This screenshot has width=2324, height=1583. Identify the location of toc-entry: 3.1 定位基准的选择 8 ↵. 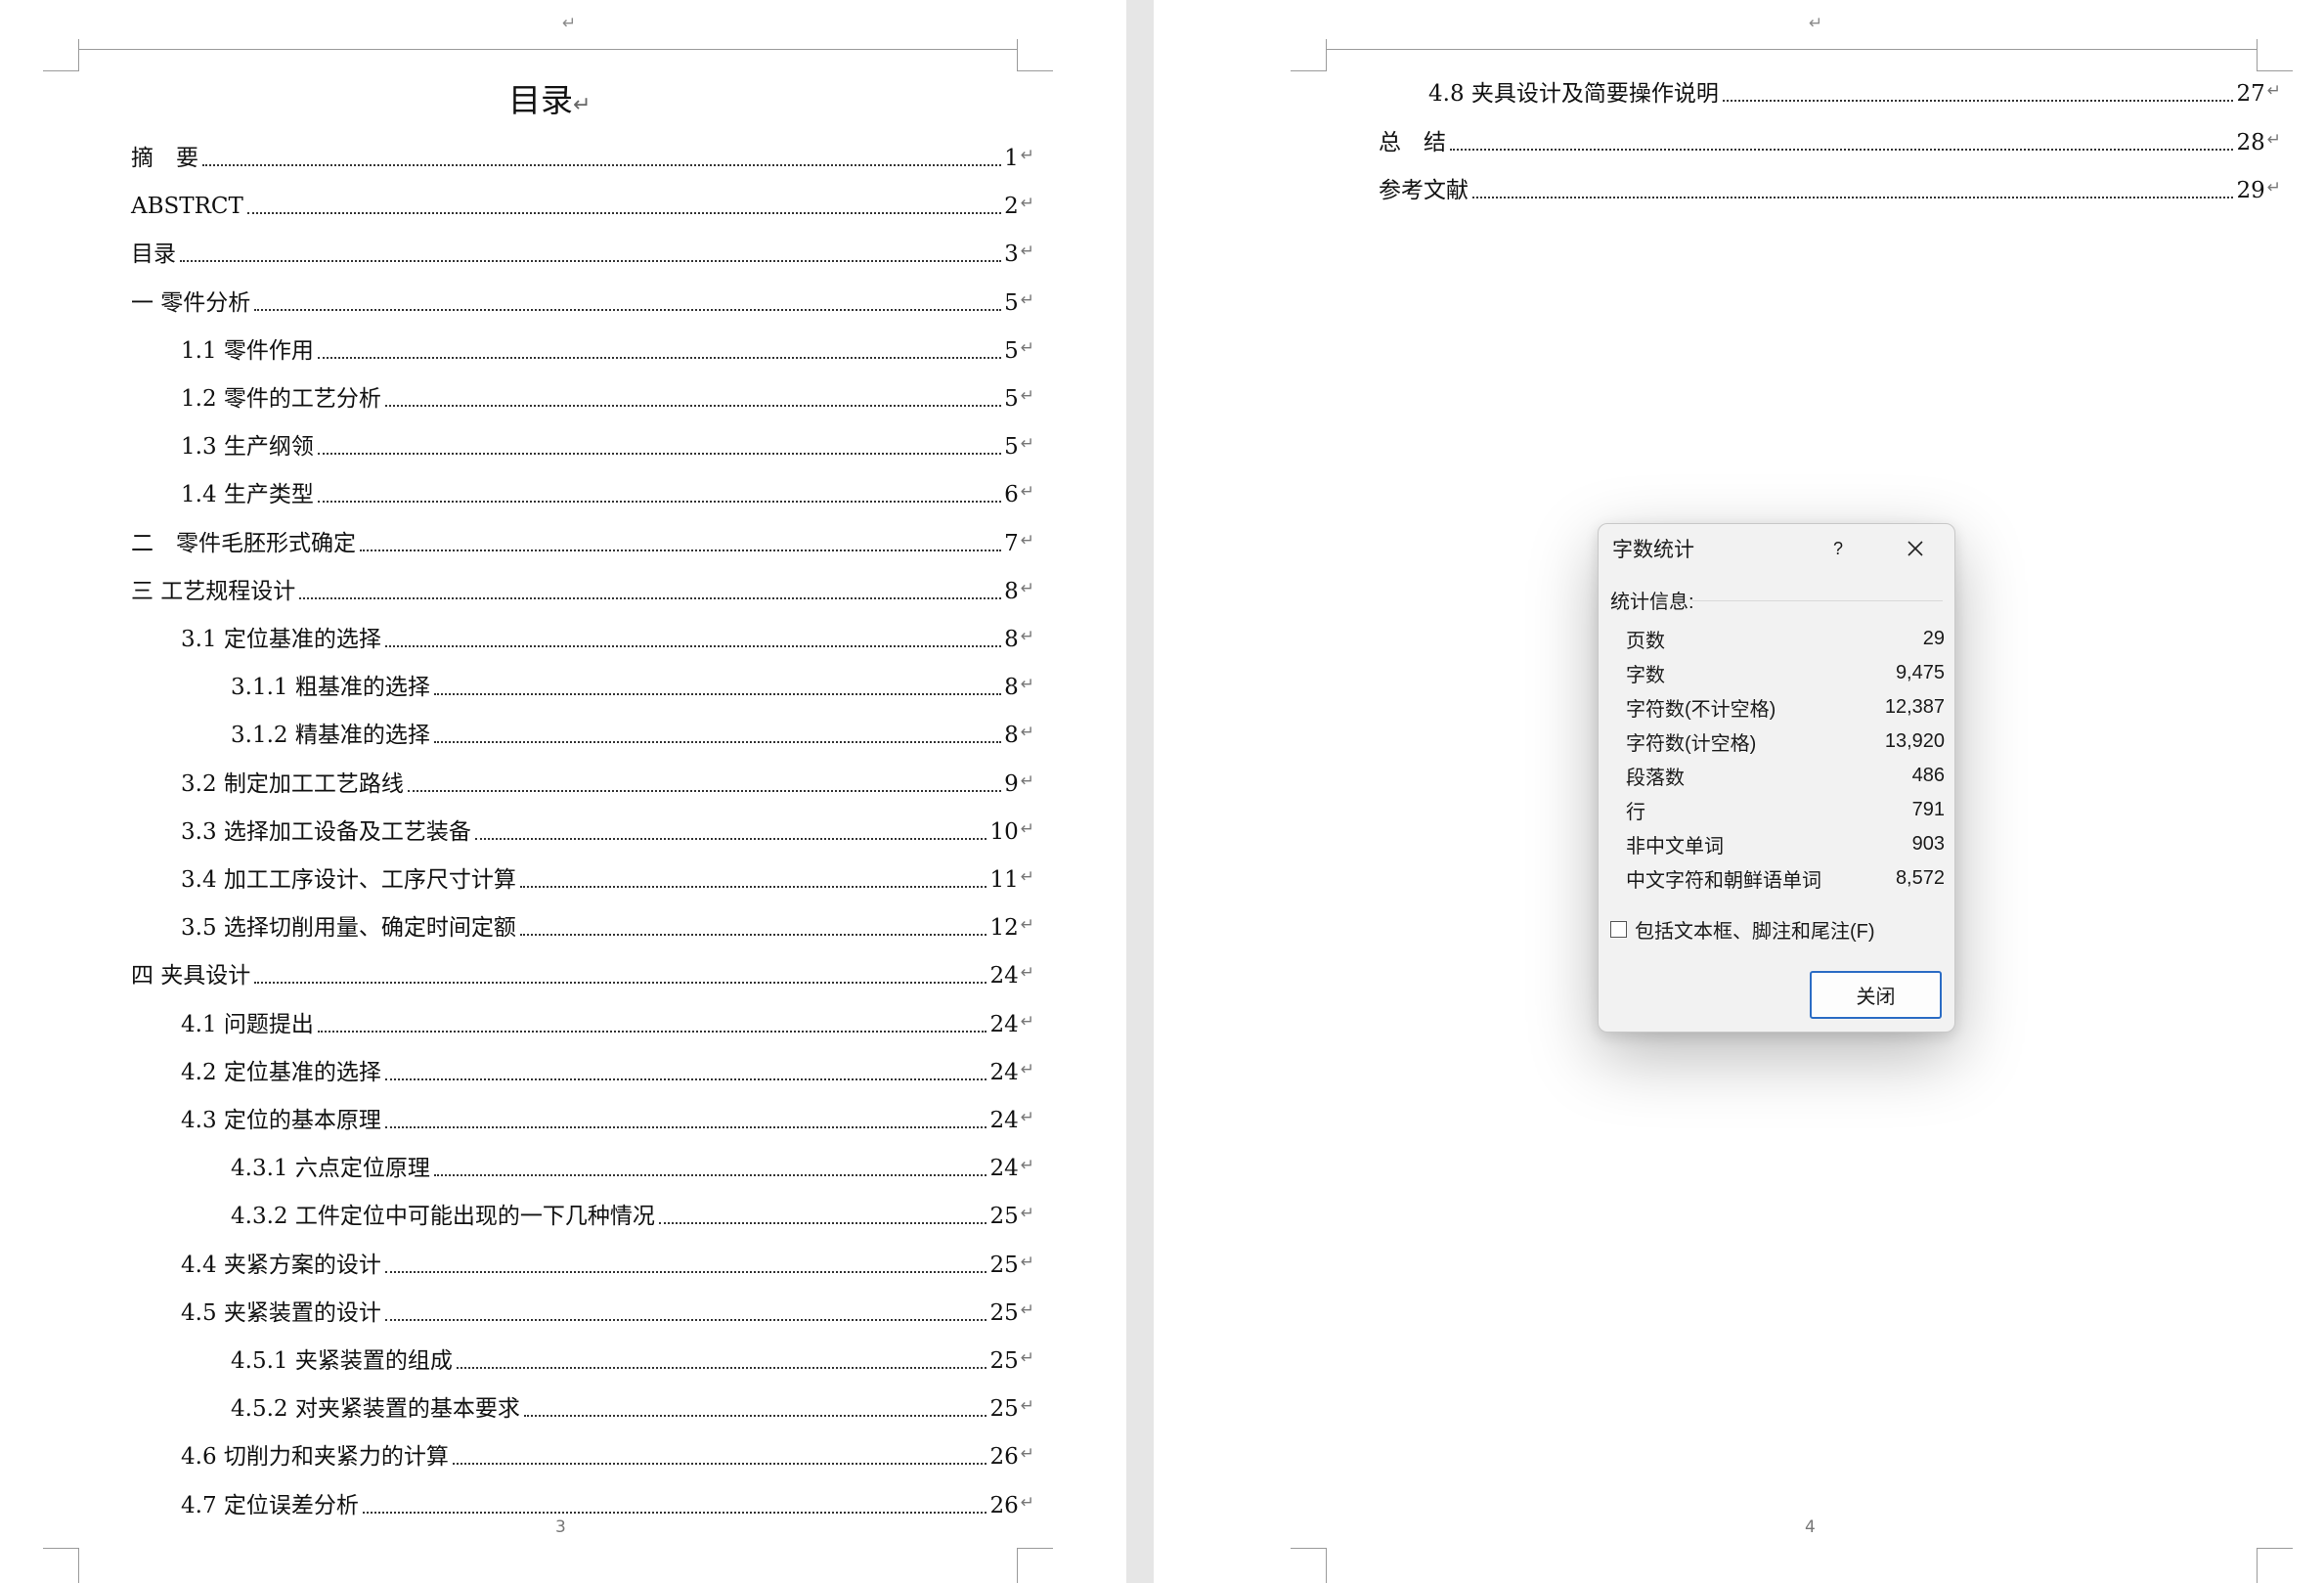
(607, 638).